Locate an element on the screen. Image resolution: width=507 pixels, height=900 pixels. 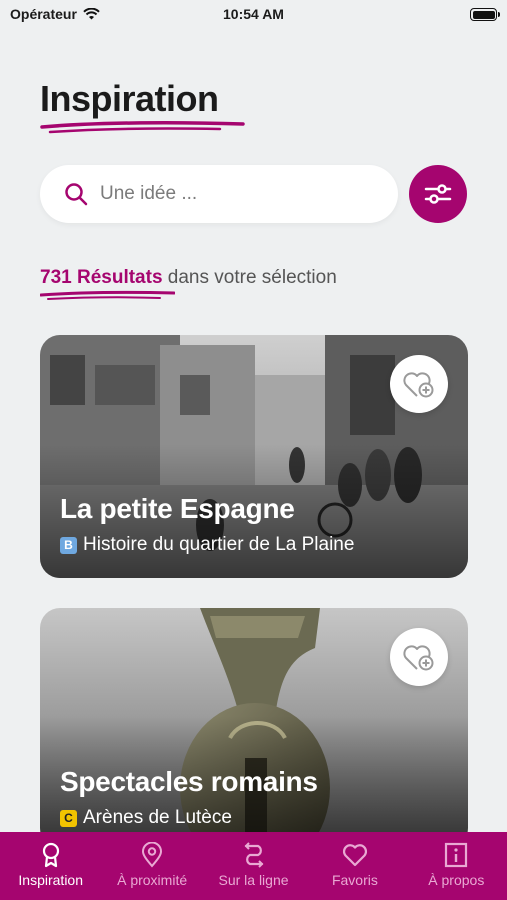
tab-sur-la-ligne: Sur la ligne is located at coordinates (253, 866).